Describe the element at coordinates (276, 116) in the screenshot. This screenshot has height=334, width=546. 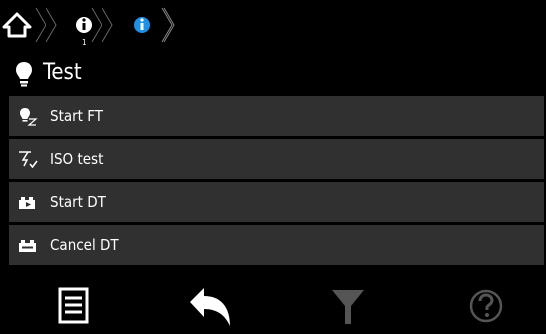
I see `menu-item-start-ft: Start FT` at that location.